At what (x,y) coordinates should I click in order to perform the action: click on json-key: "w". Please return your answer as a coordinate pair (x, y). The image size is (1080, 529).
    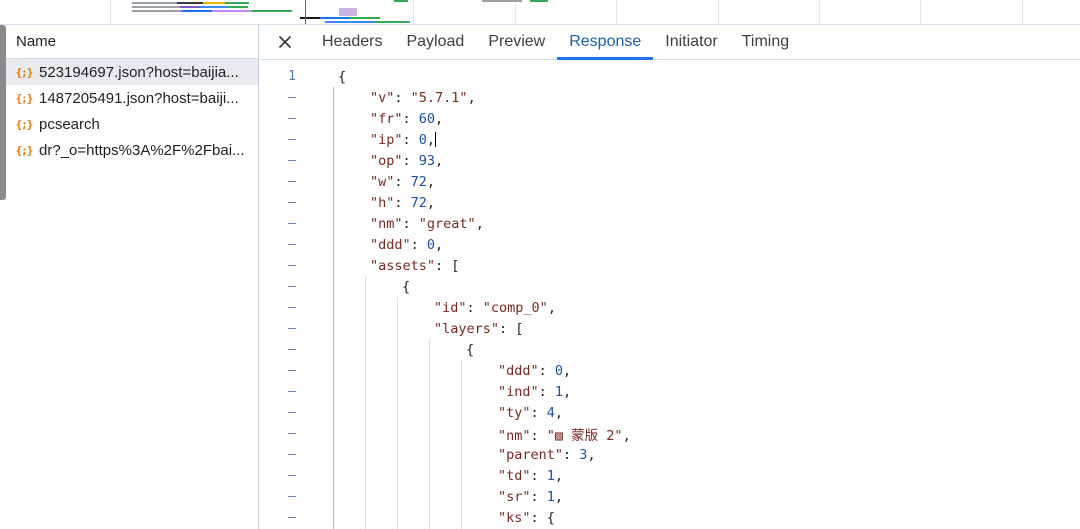
    Looking at the image, I should click on (382, 181).